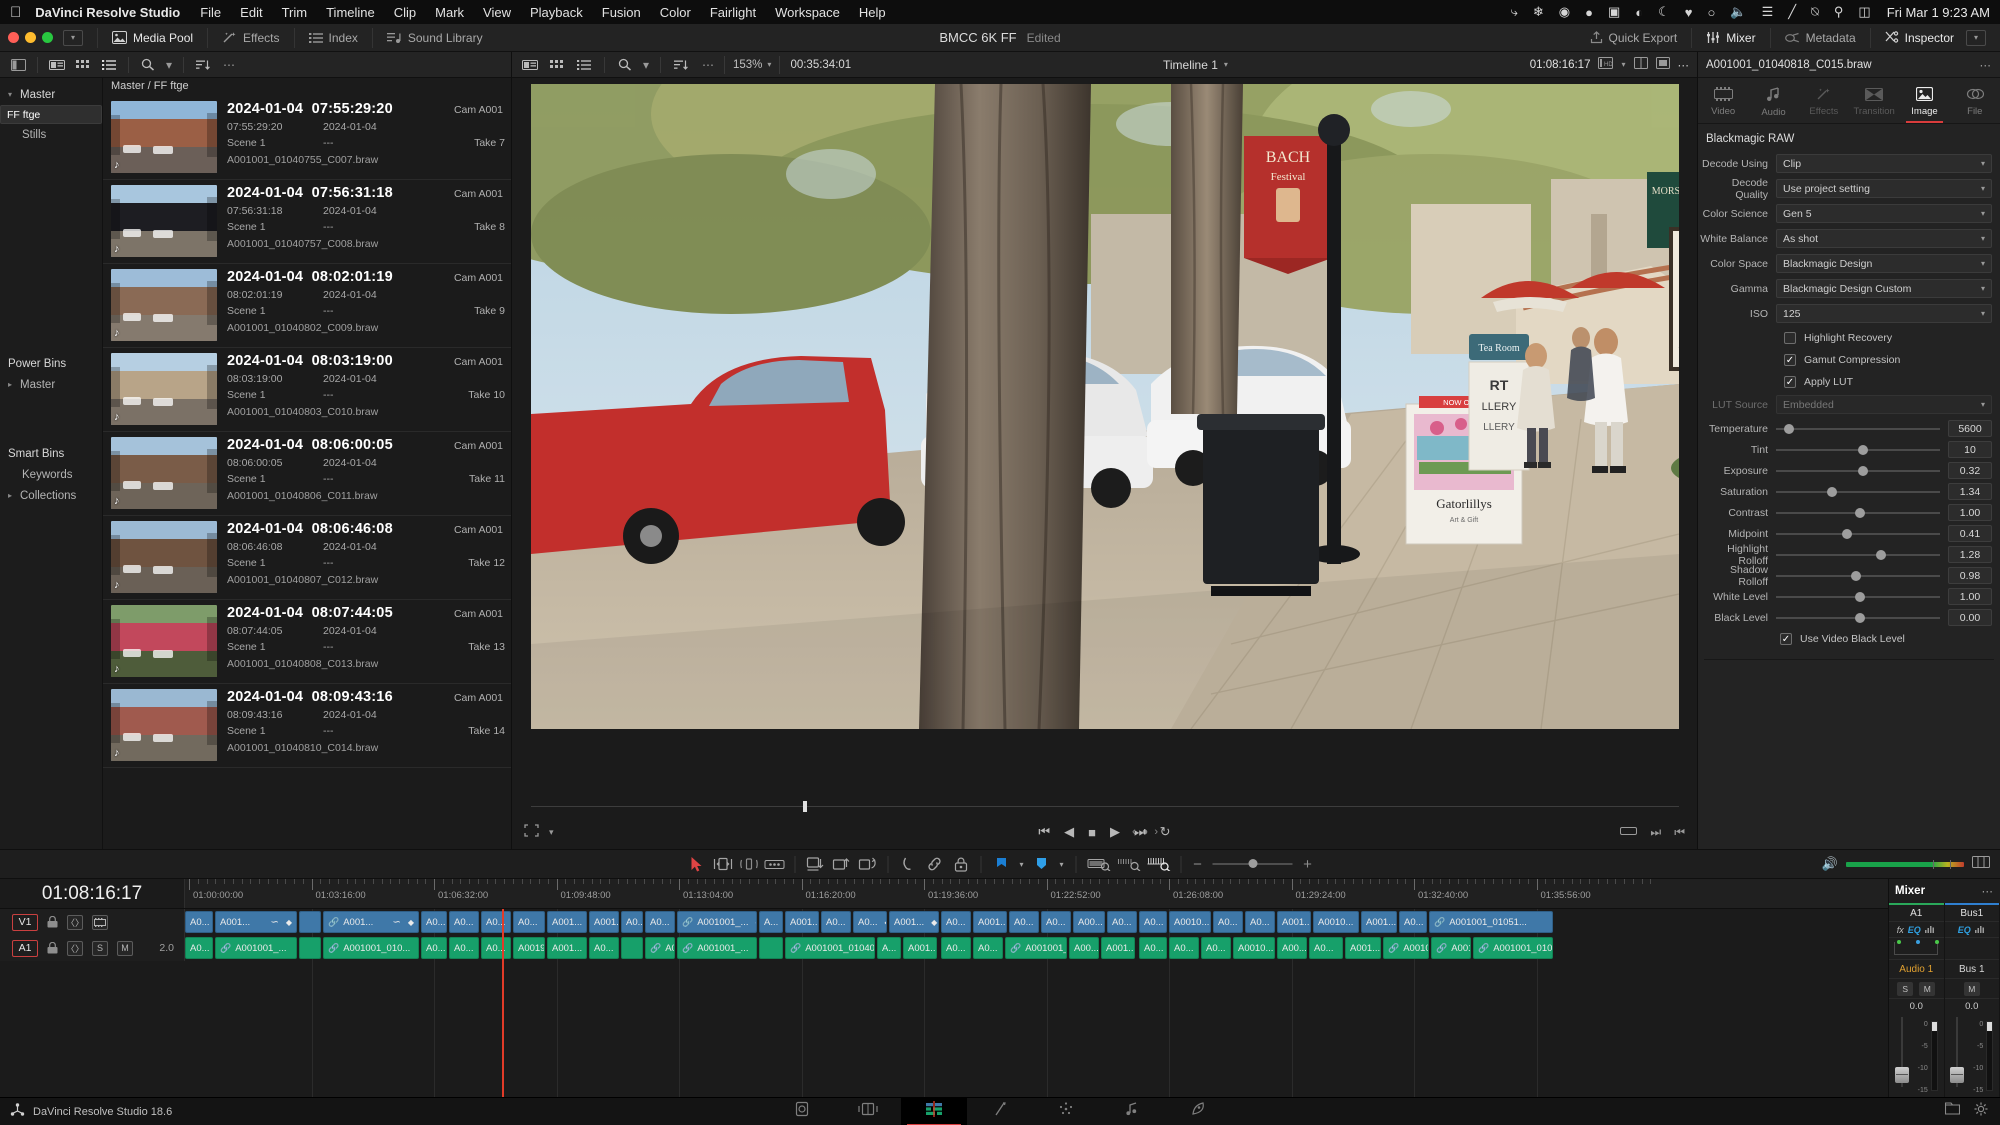 The width and height of the screenshot is (2000, 1125). What do you see at coordinates (1730, 38) in the screenshot?
I see `mixer-button: Mixer` at bounding box center [1730, 38].